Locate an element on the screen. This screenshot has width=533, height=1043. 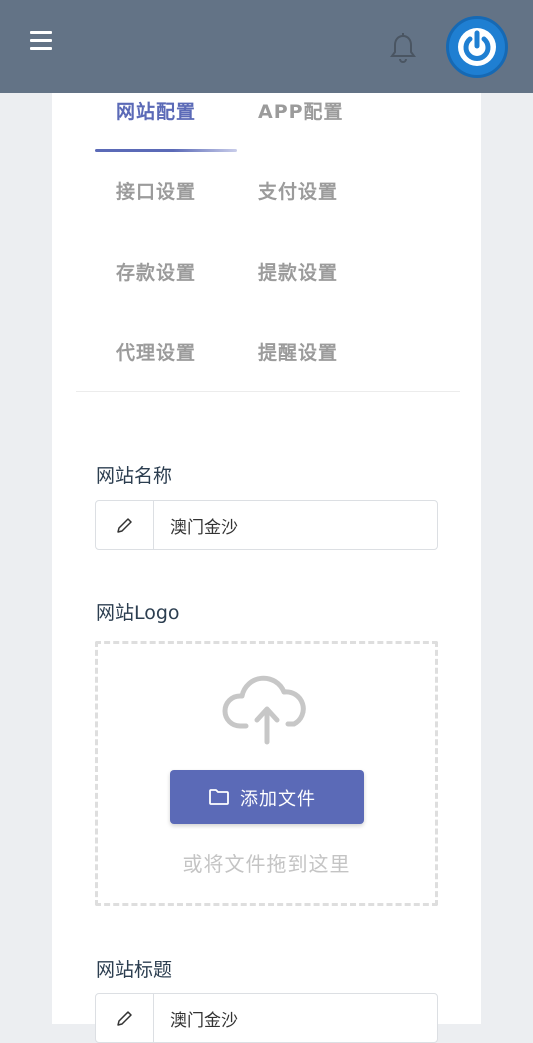
site-name-label: 网站名称 is located at coordinates (134, 476).